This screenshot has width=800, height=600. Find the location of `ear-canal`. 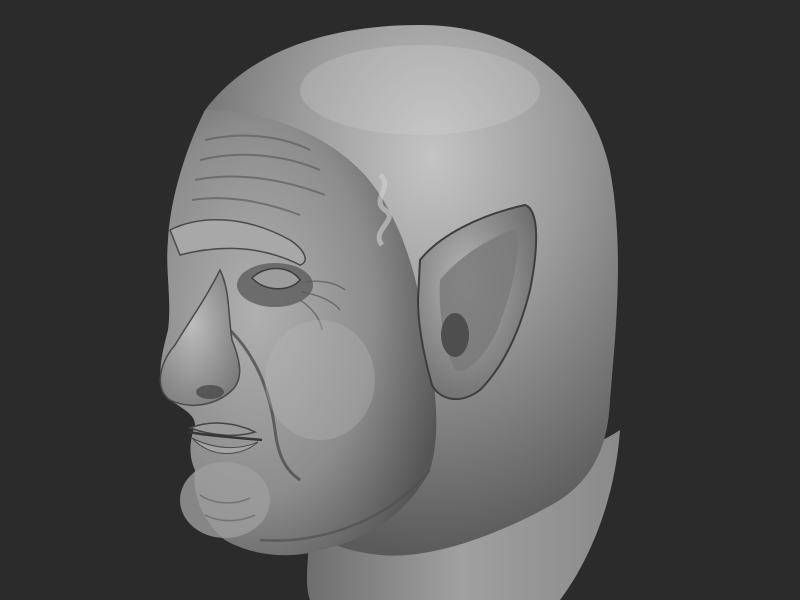

ear-canal is located at coordinates (455, 335).